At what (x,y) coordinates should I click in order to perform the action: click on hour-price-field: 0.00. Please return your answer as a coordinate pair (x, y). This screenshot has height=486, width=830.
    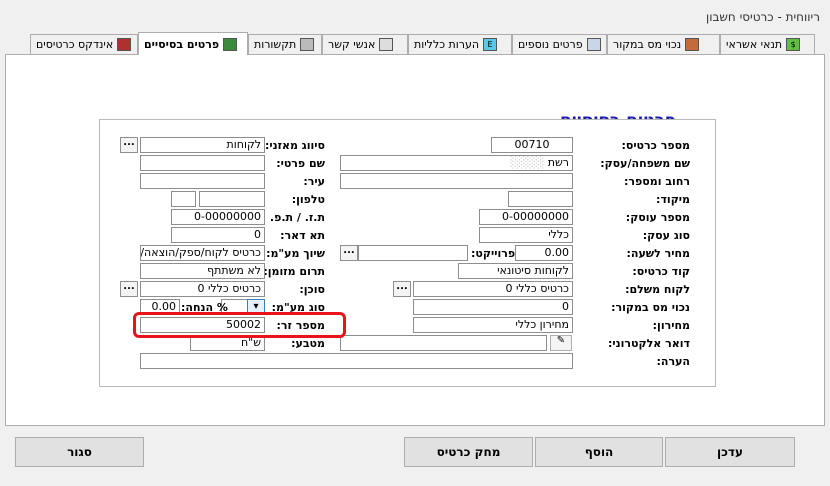
    Looking at the image, I should click on (544, 253).